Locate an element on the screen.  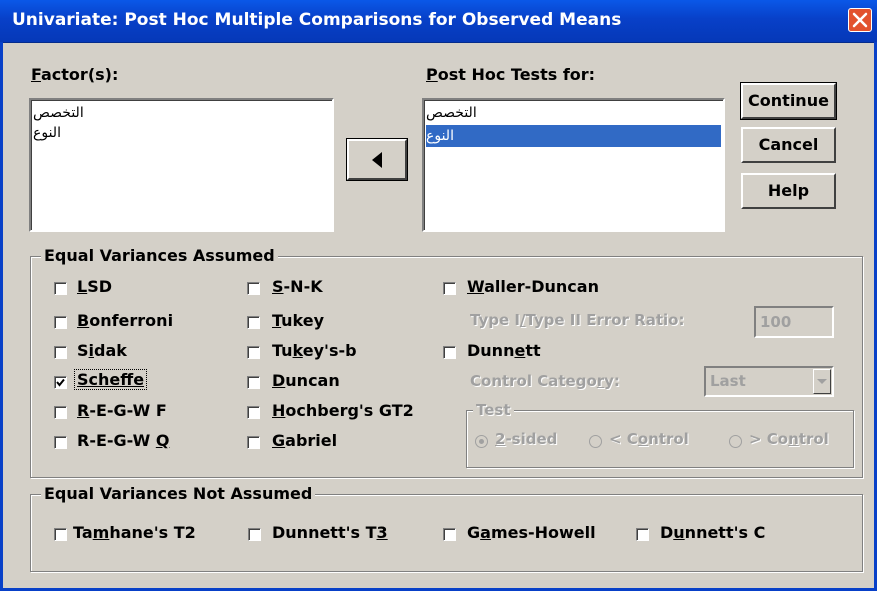
close-button is located at coordinates (860, 20).